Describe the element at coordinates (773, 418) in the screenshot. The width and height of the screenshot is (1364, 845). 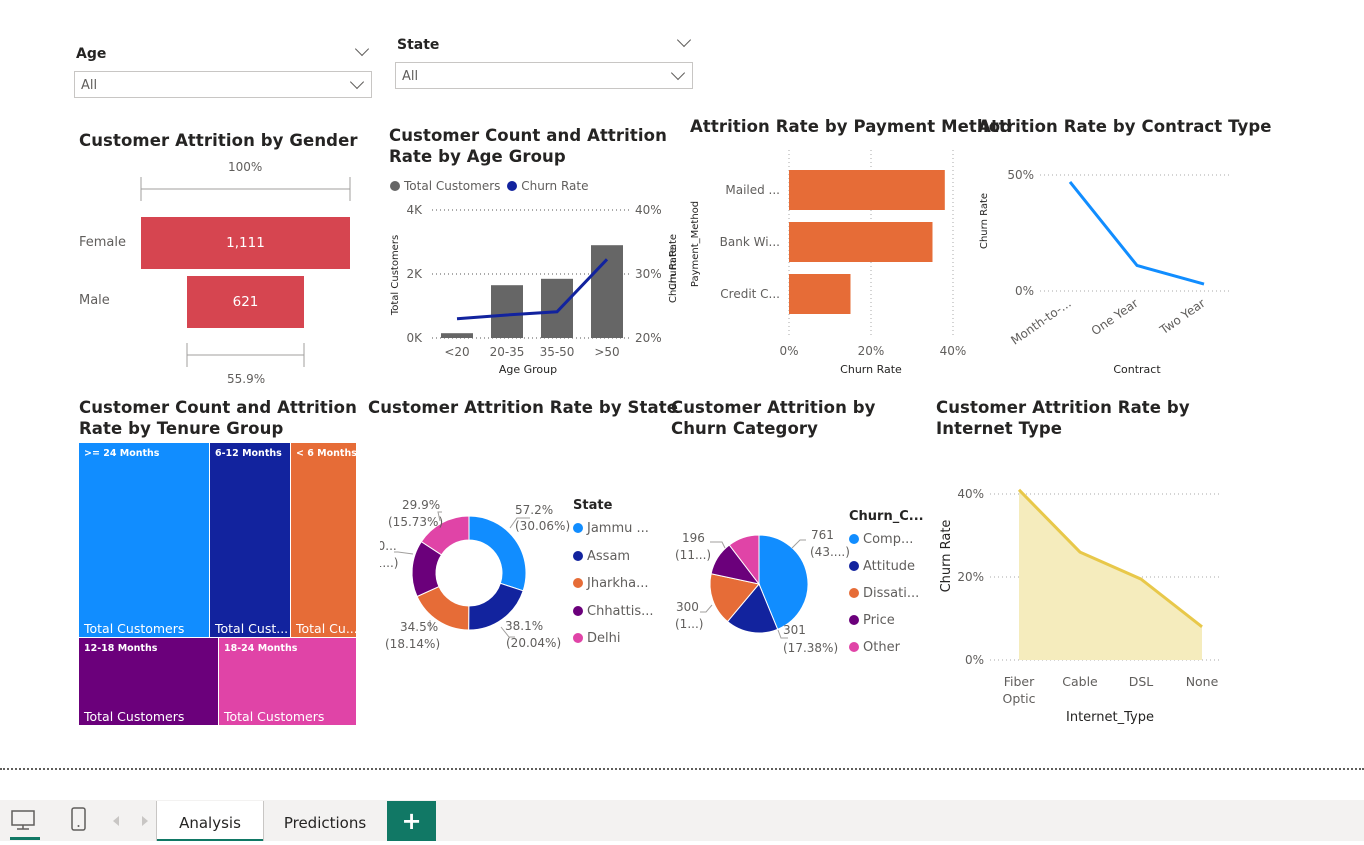
I see `churn-category-title: Customer Attrition by Churn Category` at that location.